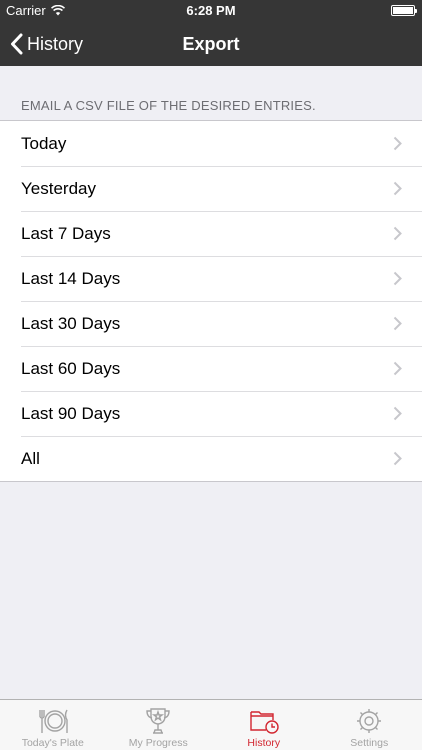  I want to click on folder-clock-icon, so click(264, 722).